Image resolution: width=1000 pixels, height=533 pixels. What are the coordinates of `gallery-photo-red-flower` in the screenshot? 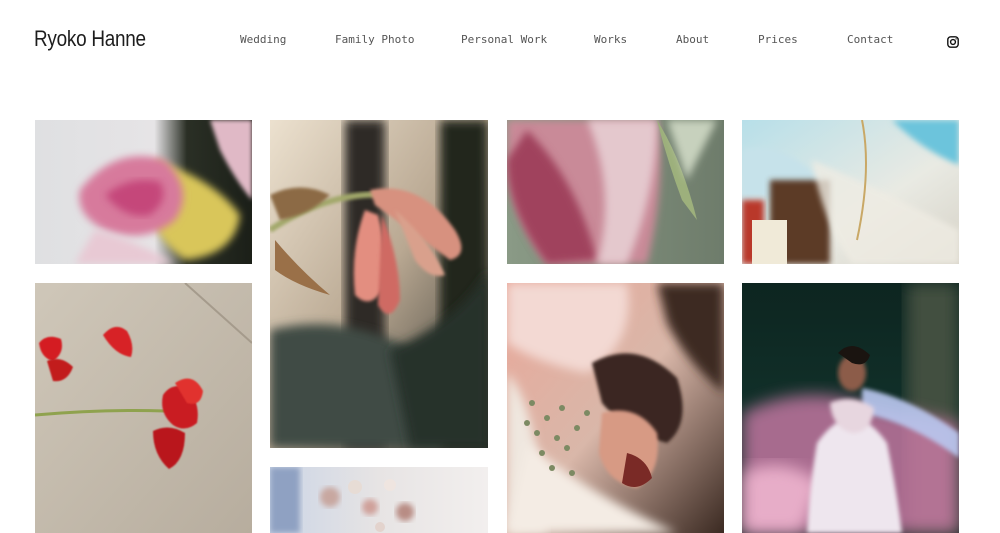 It's located at (143, 408).